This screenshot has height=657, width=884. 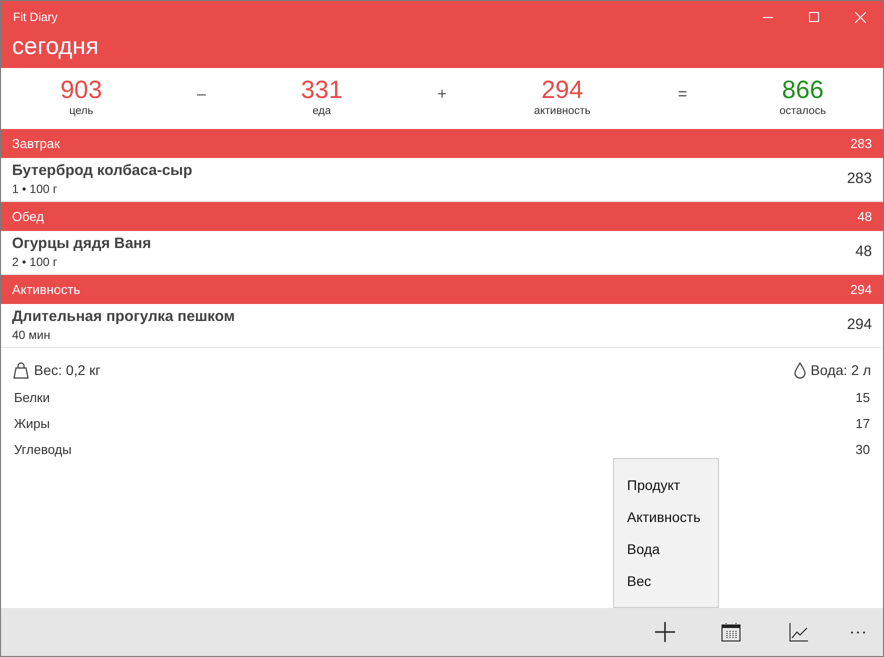 I want to click on line-chart-icon, so click(x=799, y=632).